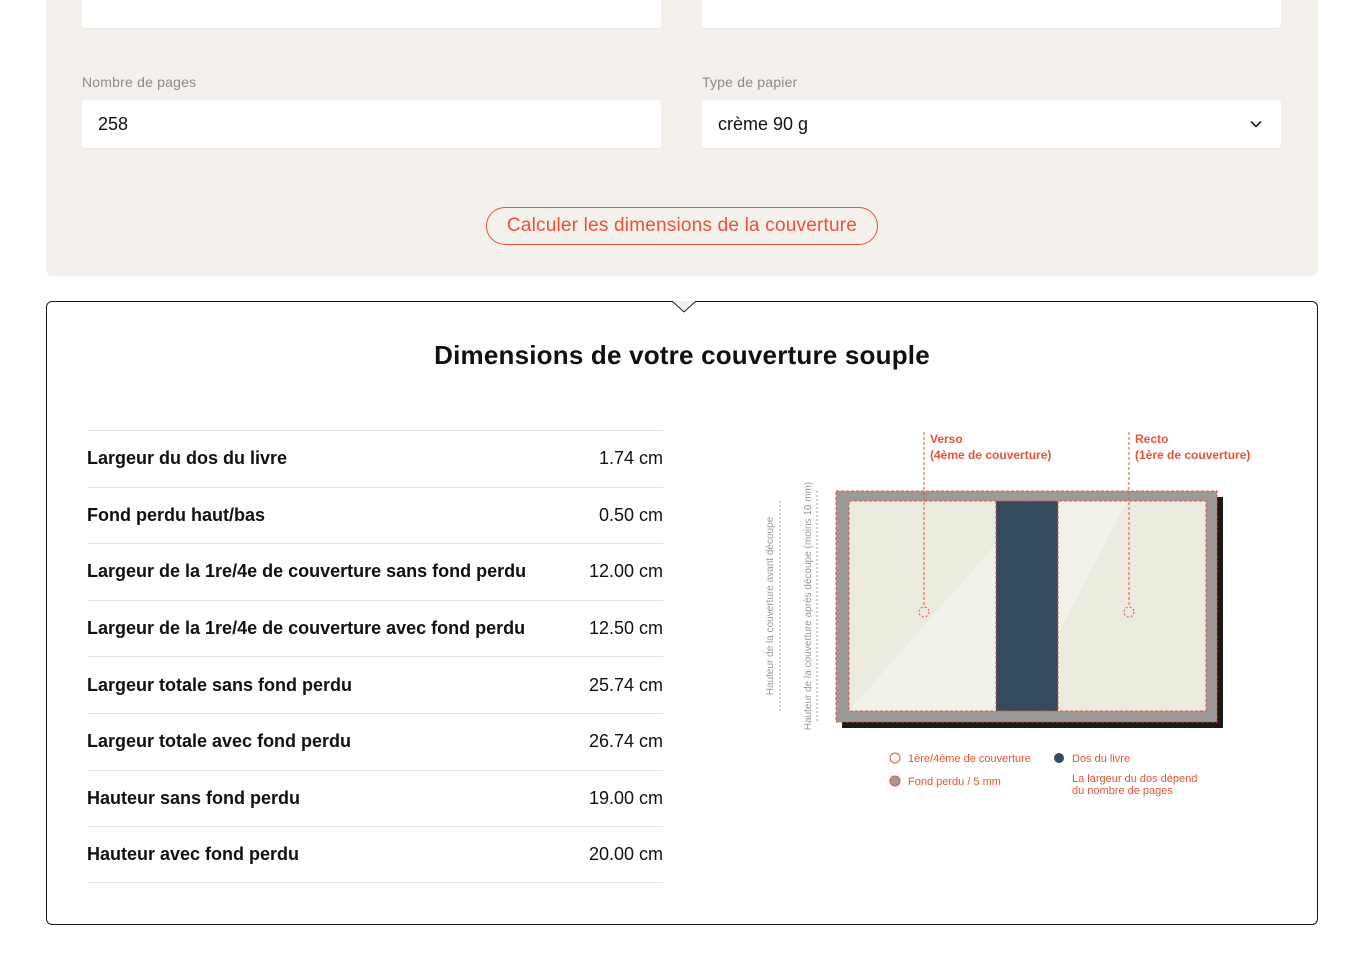  Describe the element at coordinates (770, 605) in the screenshot. I see `height-before-cut-label: Hauteur de la couverture avant découpe` at that location.